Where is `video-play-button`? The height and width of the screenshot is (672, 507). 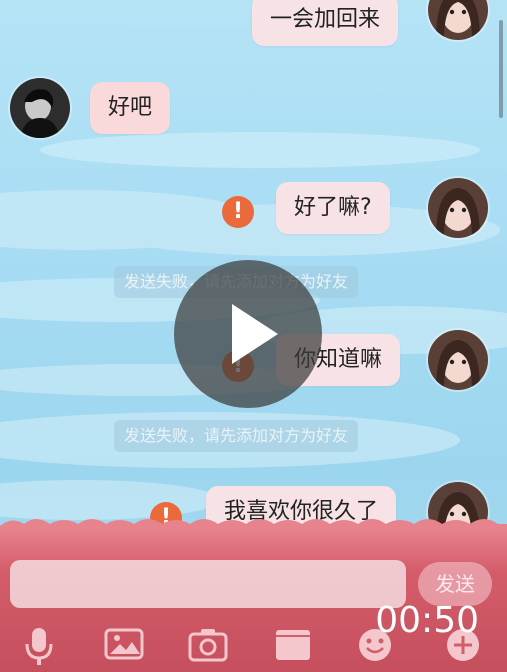
video-play-button is located at coordinates (248, 334).